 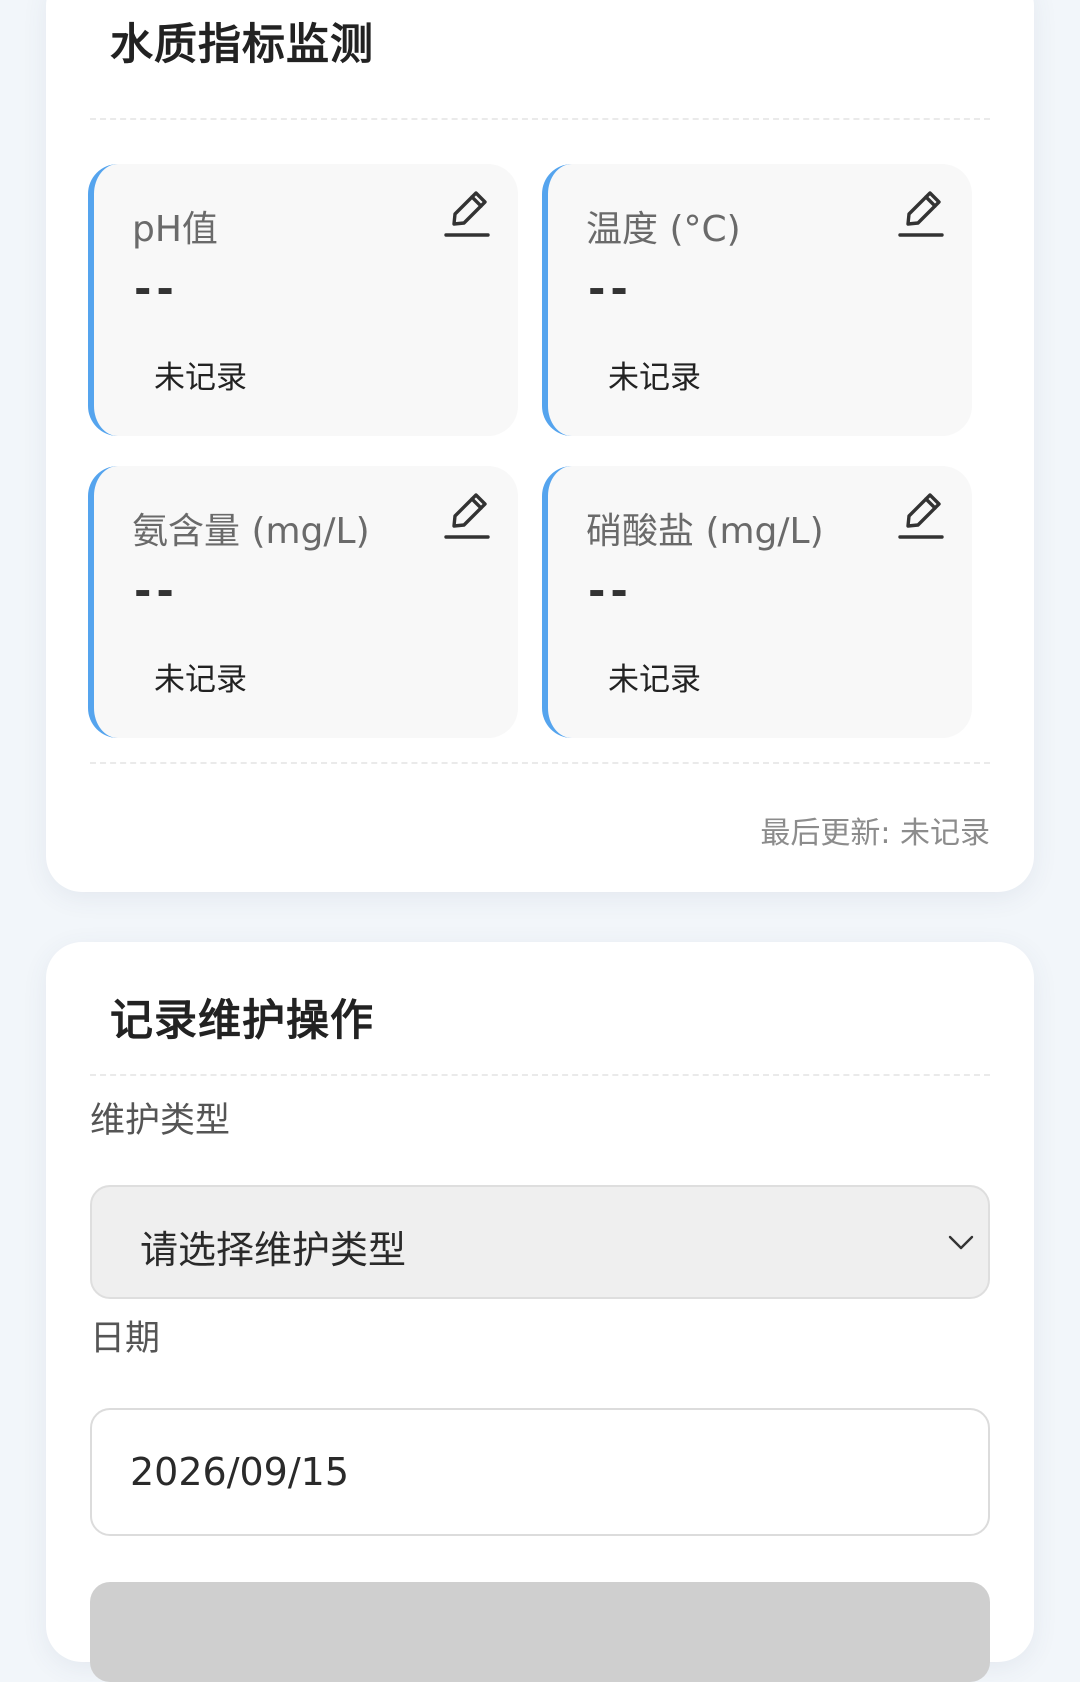 I want to click on maintenance-type-label: 维护类型, so click(x=160, y=1121).